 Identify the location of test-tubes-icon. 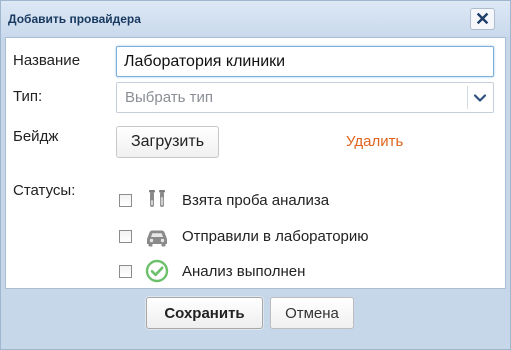
(157, 198).